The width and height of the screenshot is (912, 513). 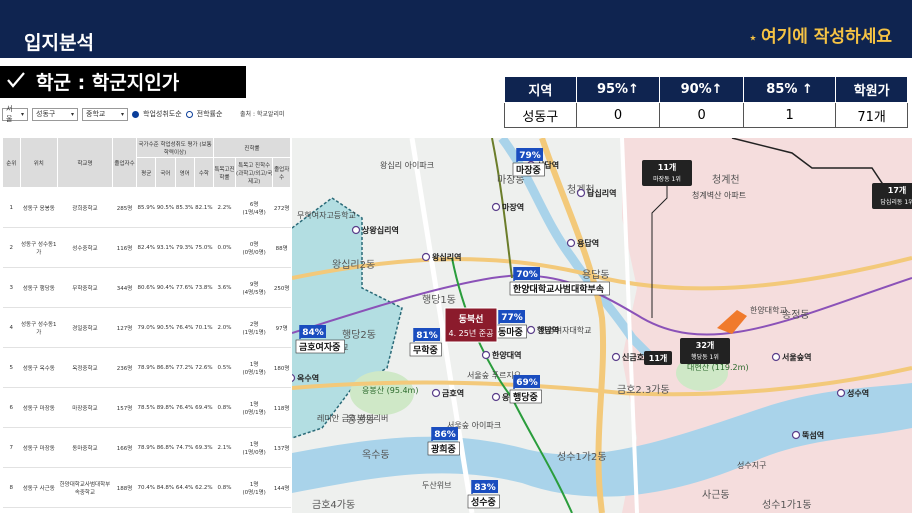 I want to click on star-icon: ⋆, so click(x=752, y=38).